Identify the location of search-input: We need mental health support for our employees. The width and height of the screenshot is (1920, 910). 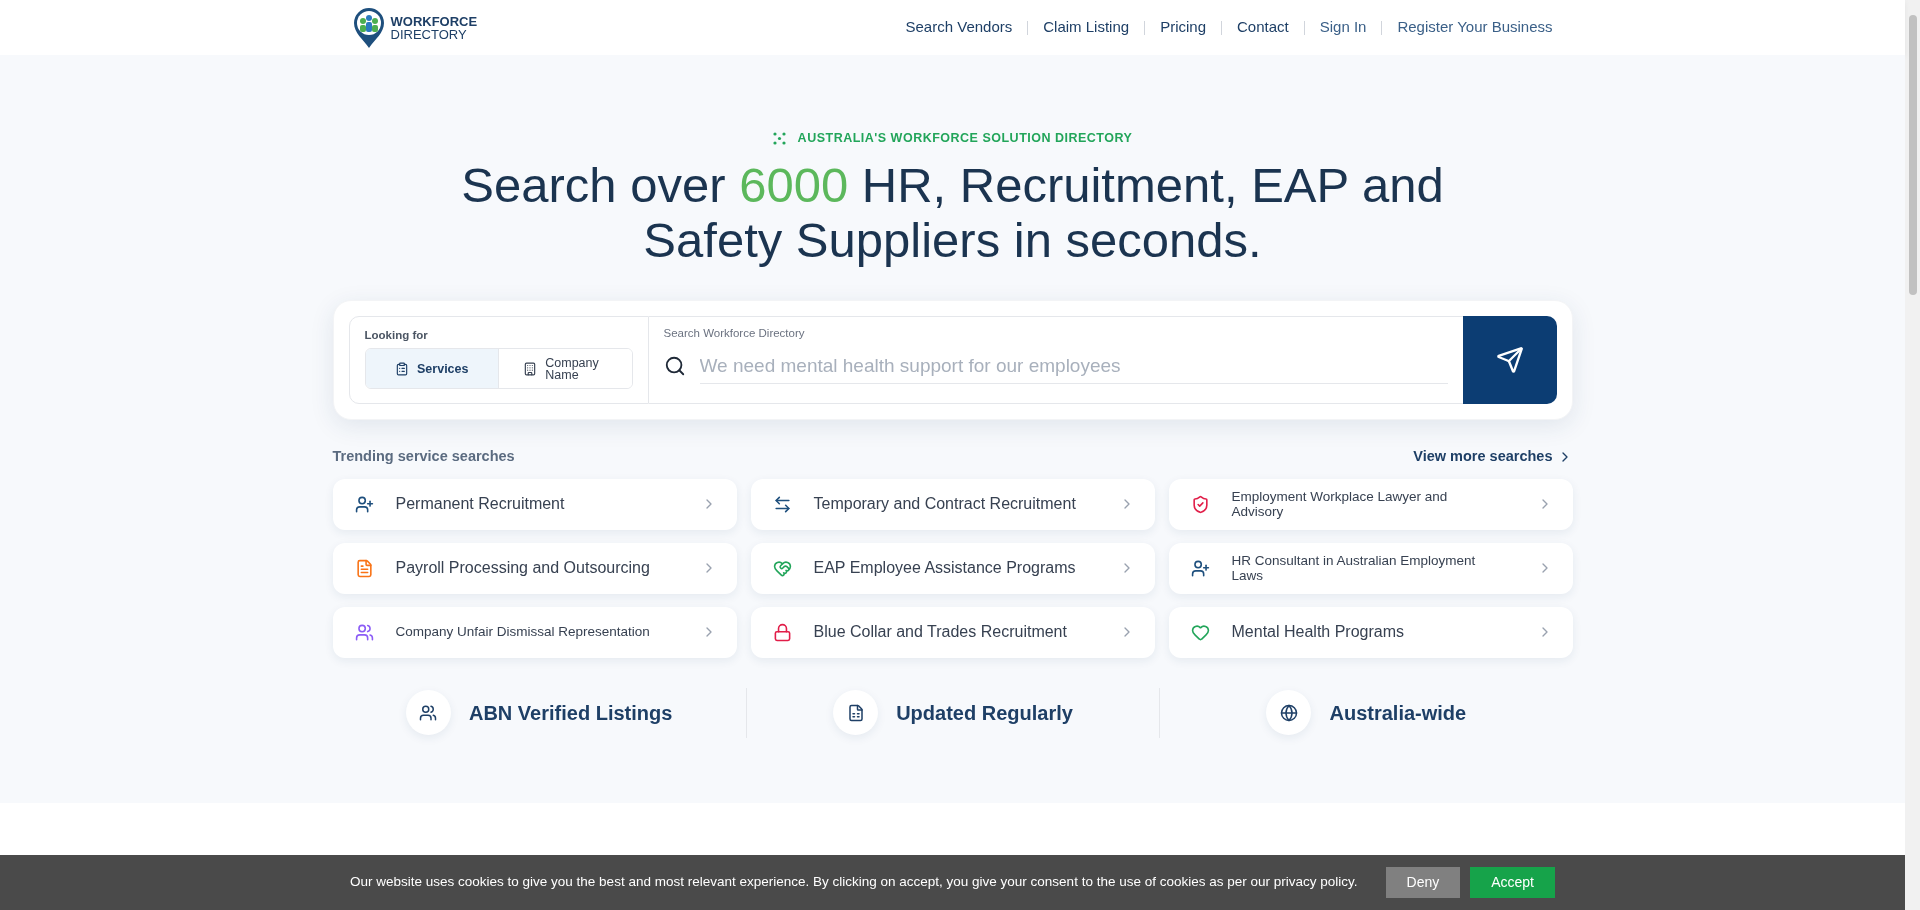
(1073, 366).